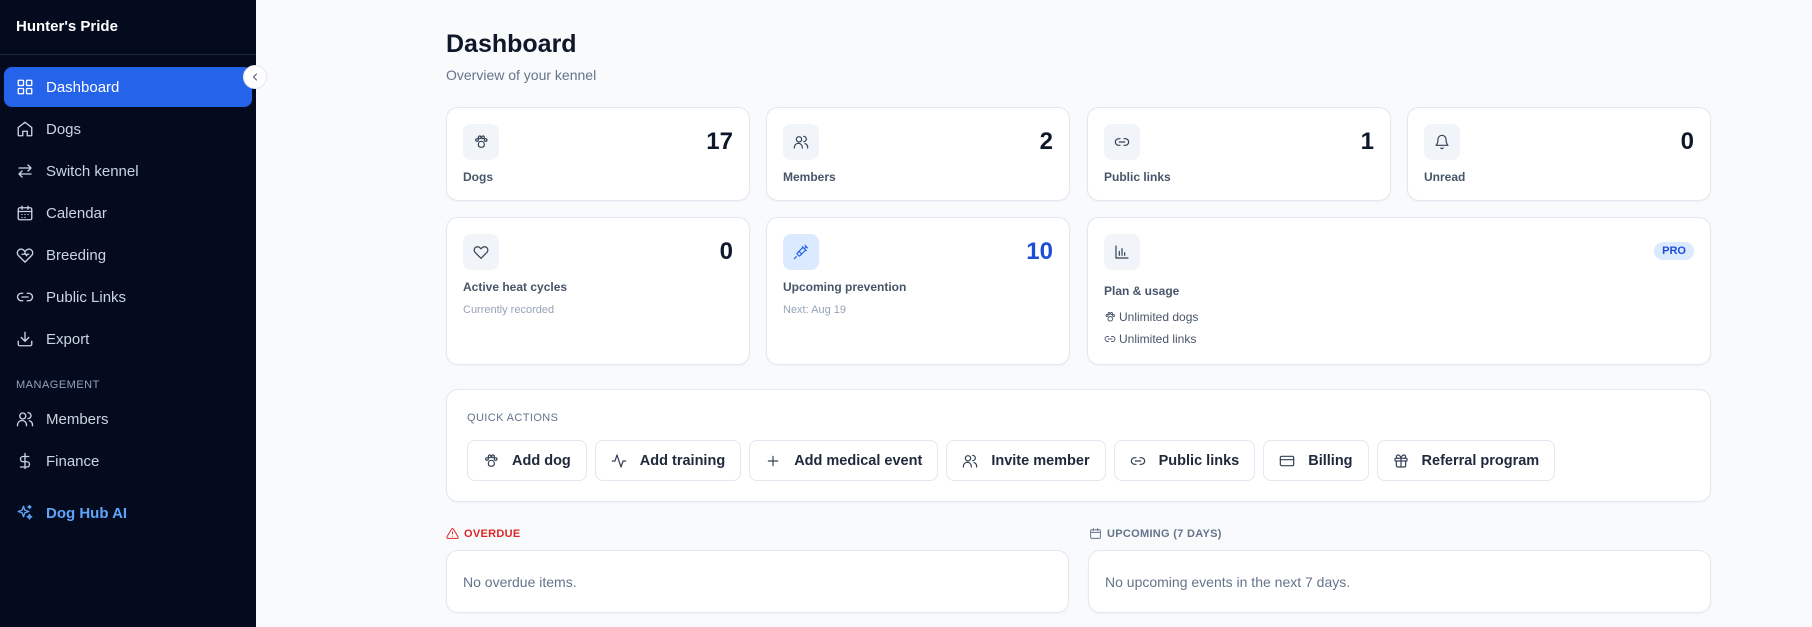 Image resolution: width=1812 pixels, height=627 pixels. I want to click on button-label: Add training, so click(682, 460).